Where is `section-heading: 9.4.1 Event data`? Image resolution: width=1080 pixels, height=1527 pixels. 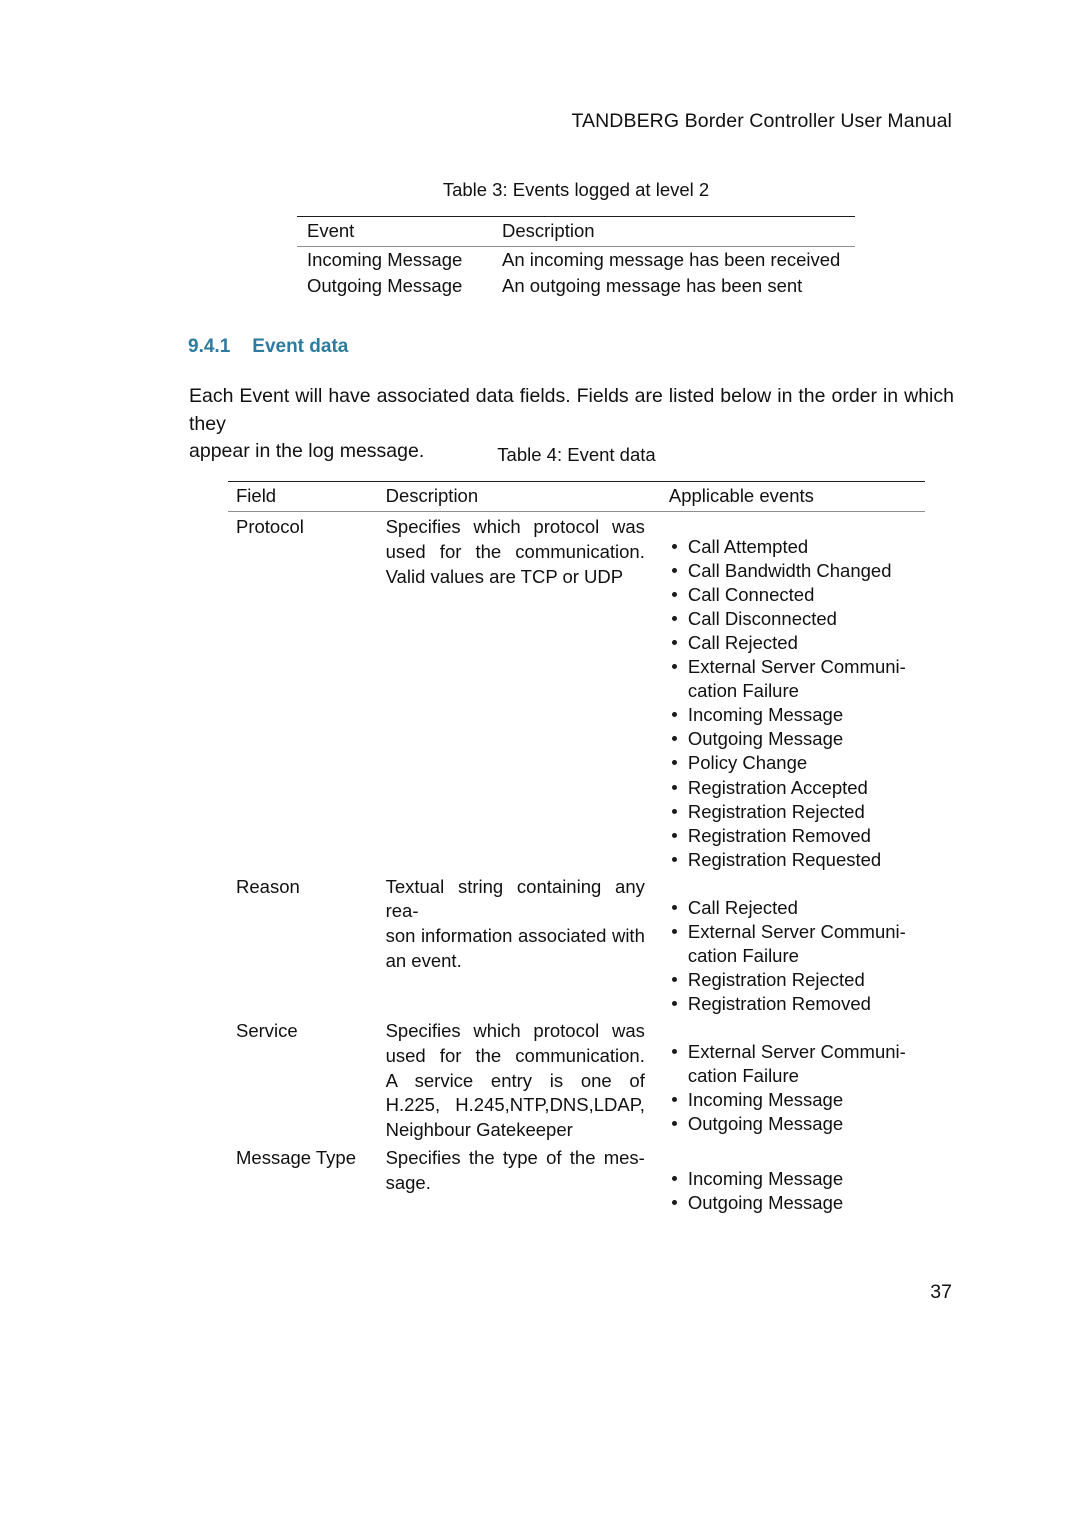
section-heading: 9.4.1 Event data is located at coordinates (268, 347).